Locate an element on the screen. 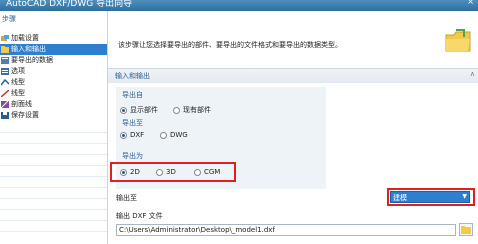 The height and width of the screenshot is (244, 478). save-icon is located at coordinates (5, 115).